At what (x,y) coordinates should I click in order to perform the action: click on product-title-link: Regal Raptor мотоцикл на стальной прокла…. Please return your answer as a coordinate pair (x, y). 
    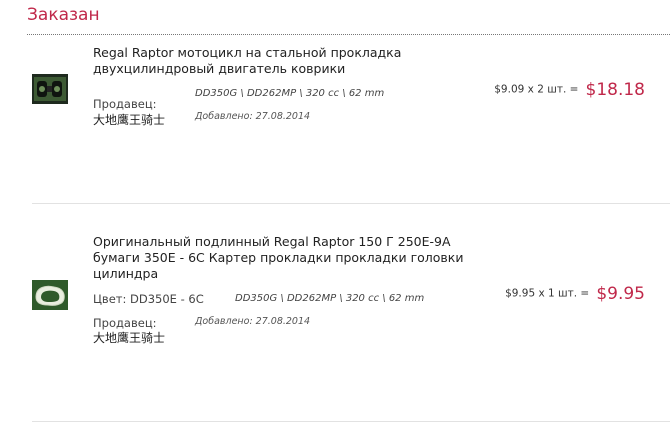
    Looking at the image, I should click on (293, 61).